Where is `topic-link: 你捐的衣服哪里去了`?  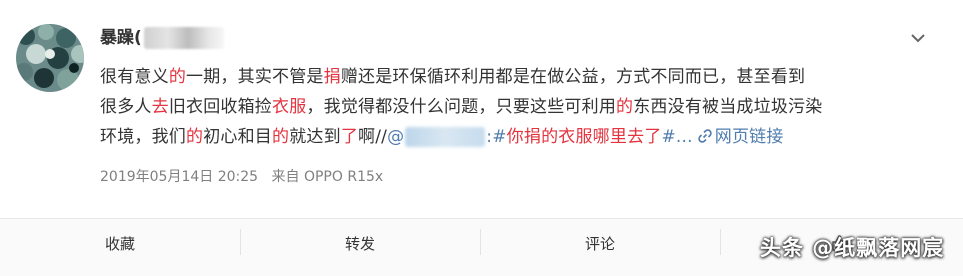 topic-link: 你捐的衣服哪里去了 is located at coordinates (584, 137).